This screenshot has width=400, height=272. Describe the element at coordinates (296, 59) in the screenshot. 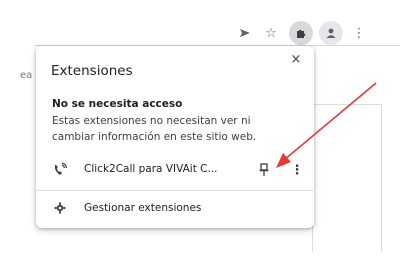

I see `close-icon: ×` at that location.